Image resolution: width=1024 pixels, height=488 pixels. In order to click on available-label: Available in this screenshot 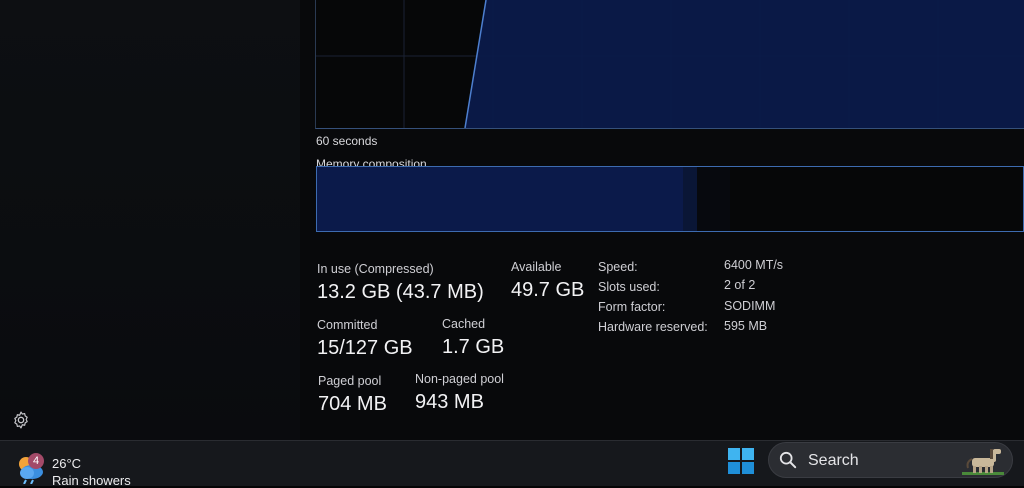, I will do `click(536, 267)`.